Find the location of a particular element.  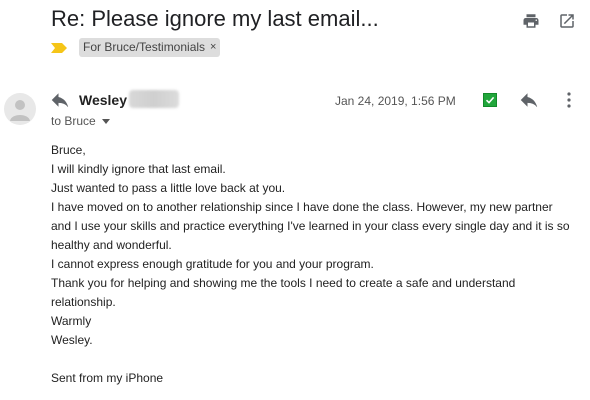

green-checkbox-icon is located at coordinates (490, 100).